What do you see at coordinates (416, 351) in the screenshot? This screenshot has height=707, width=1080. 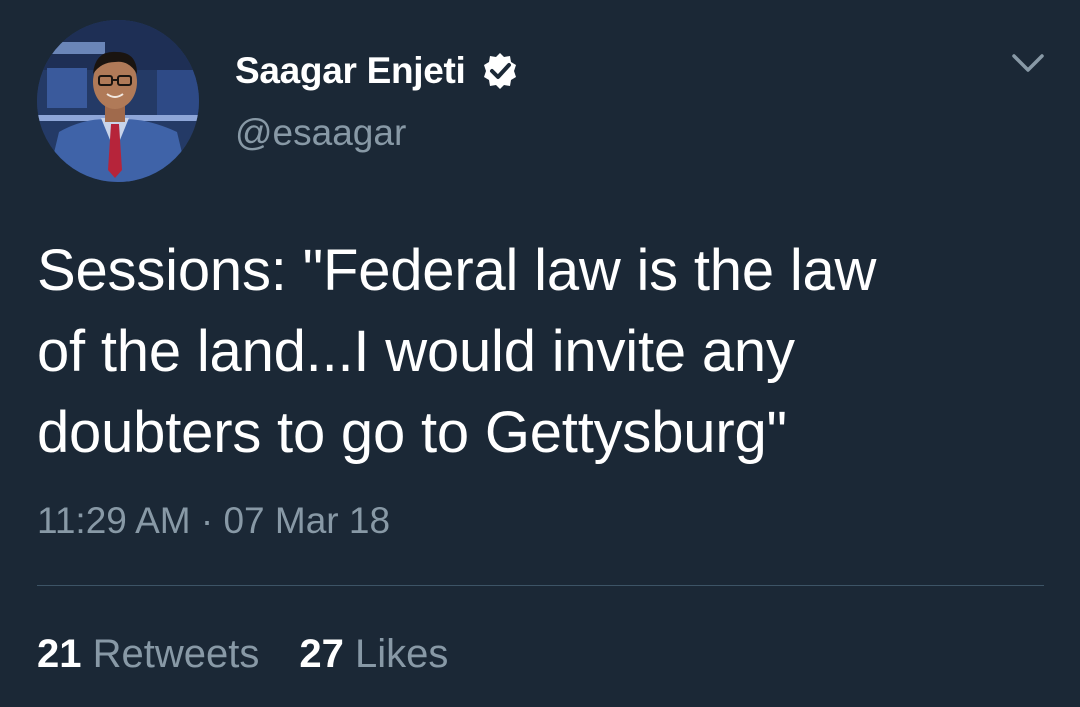 I see `tweet-text-line: of the land...I would invite any` at bounding box center [416, 351].